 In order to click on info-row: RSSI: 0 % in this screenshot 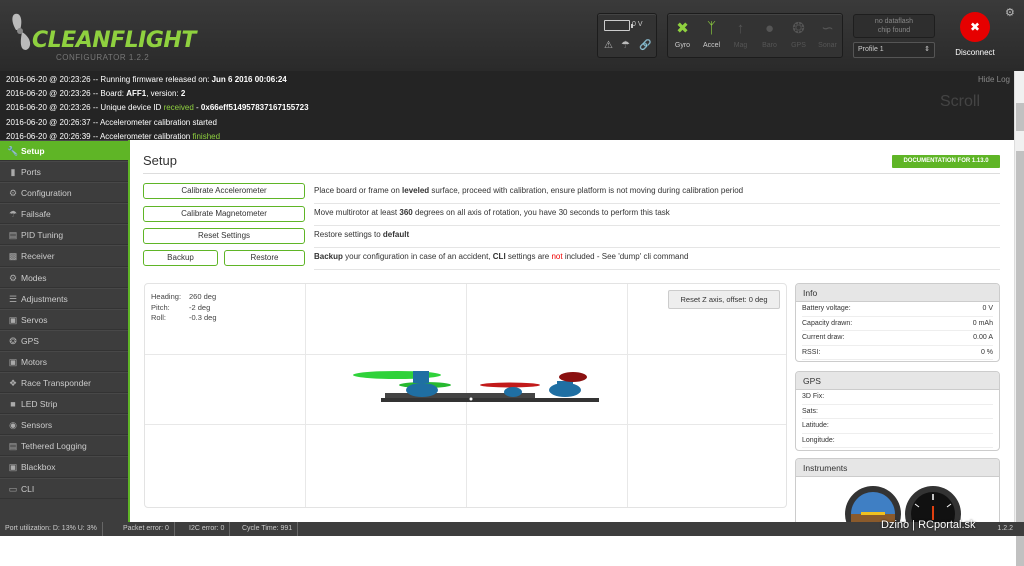, I will do `click(897, 353)`.